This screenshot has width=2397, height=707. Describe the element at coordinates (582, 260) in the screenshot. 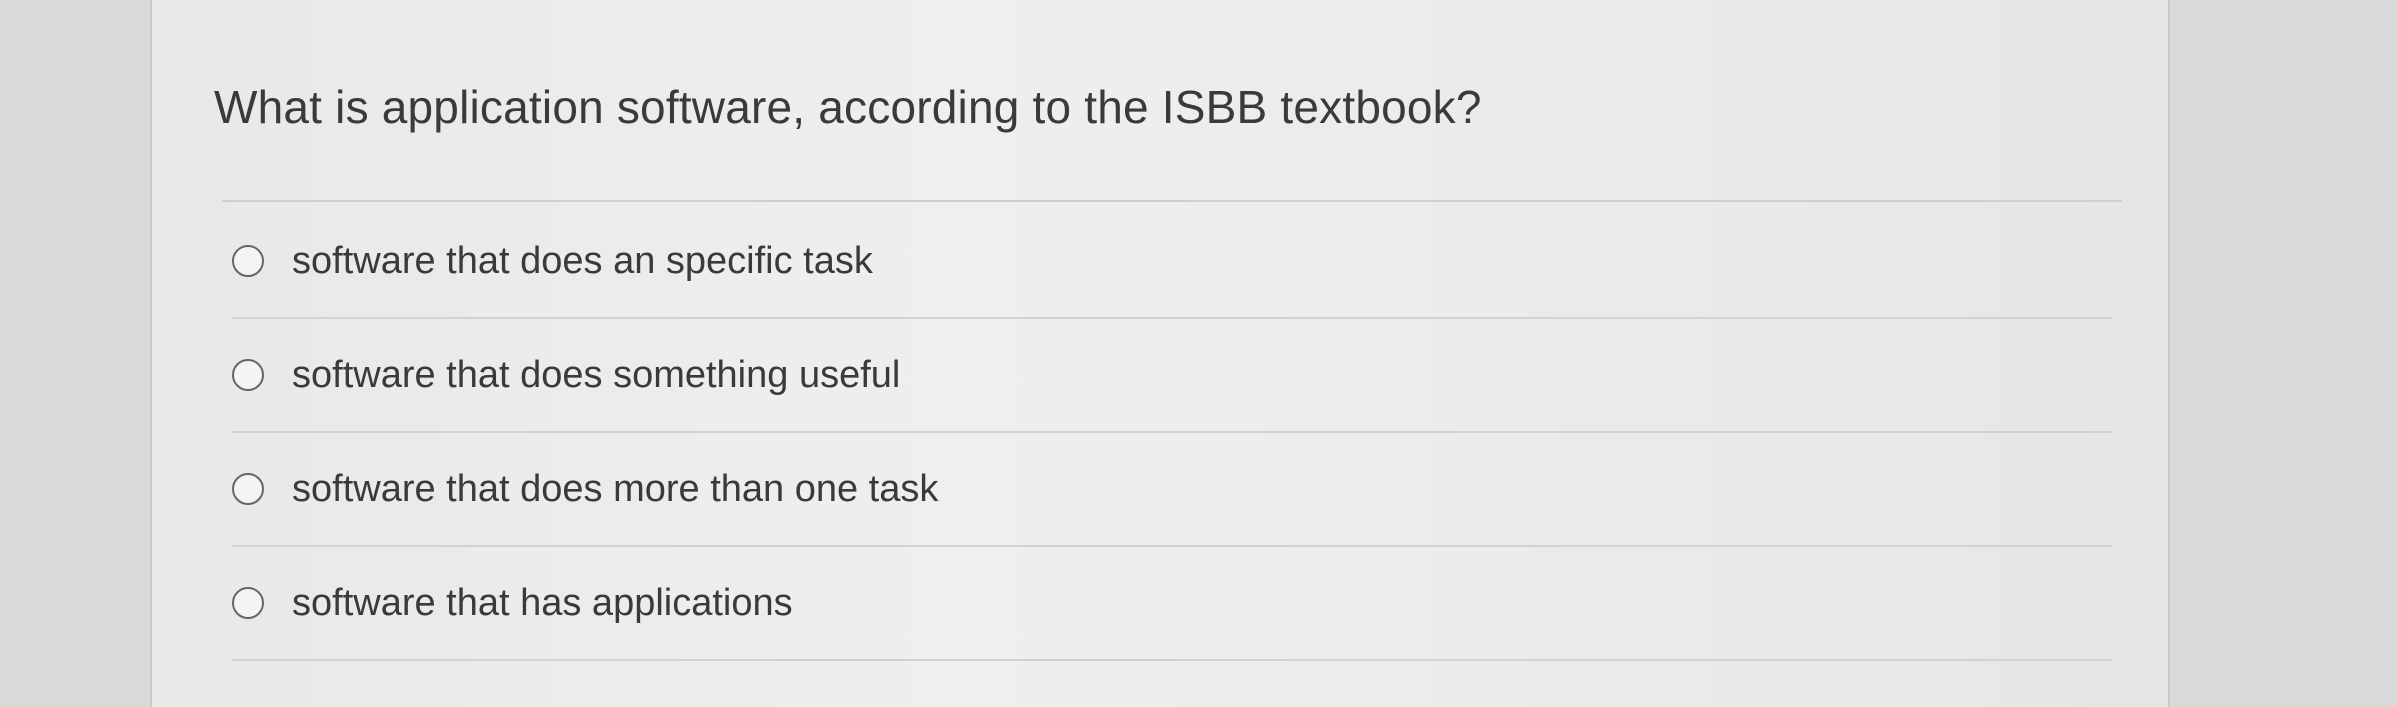

I see `answer-label: software that does an specific task` at that location.